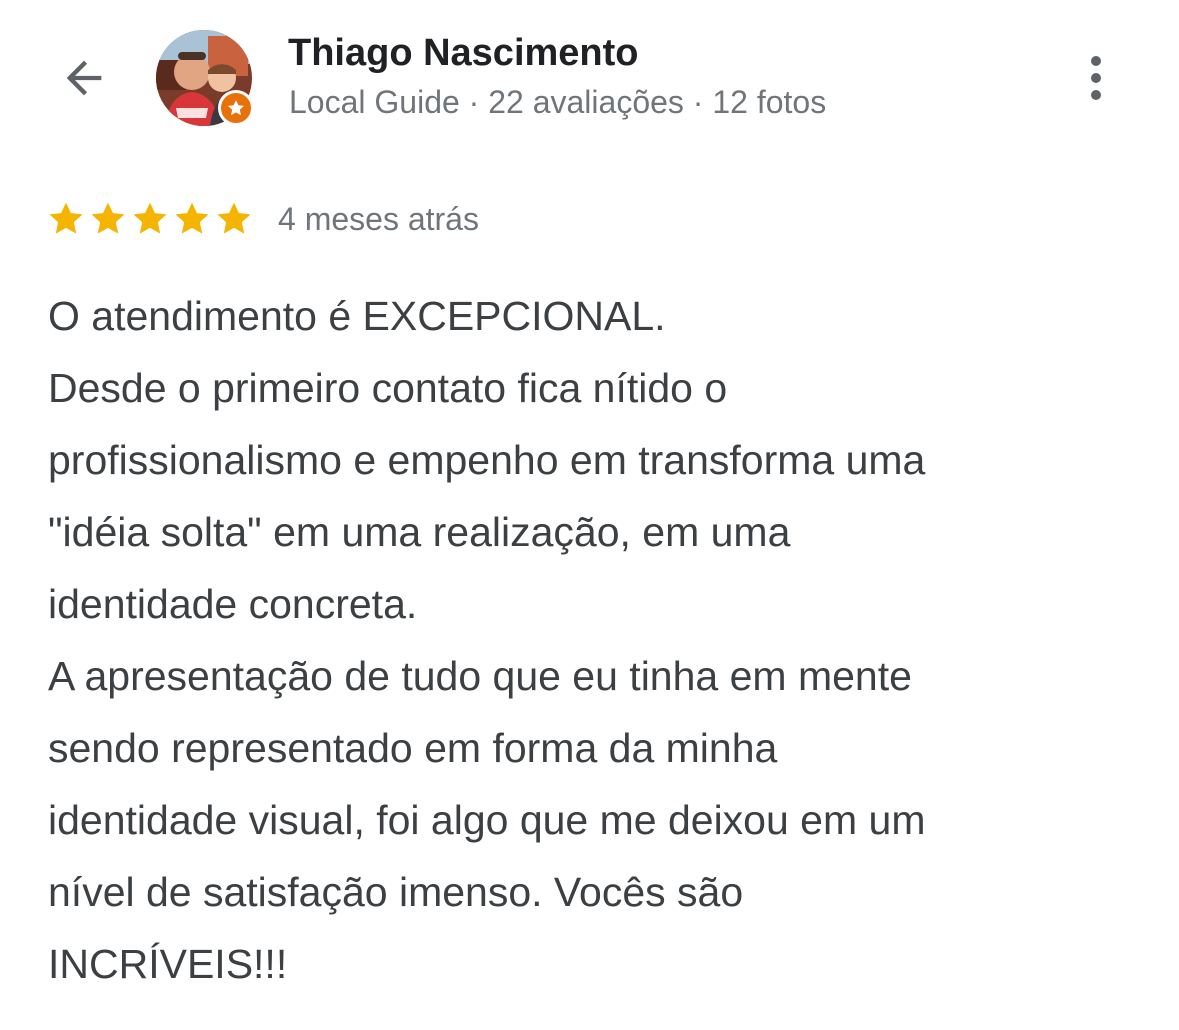  What do you see at coordinates (388, 388) in the screenshot?
I see `review-line: Desde o primeiro contato fica nítido o` at bounding box center [388, 388].